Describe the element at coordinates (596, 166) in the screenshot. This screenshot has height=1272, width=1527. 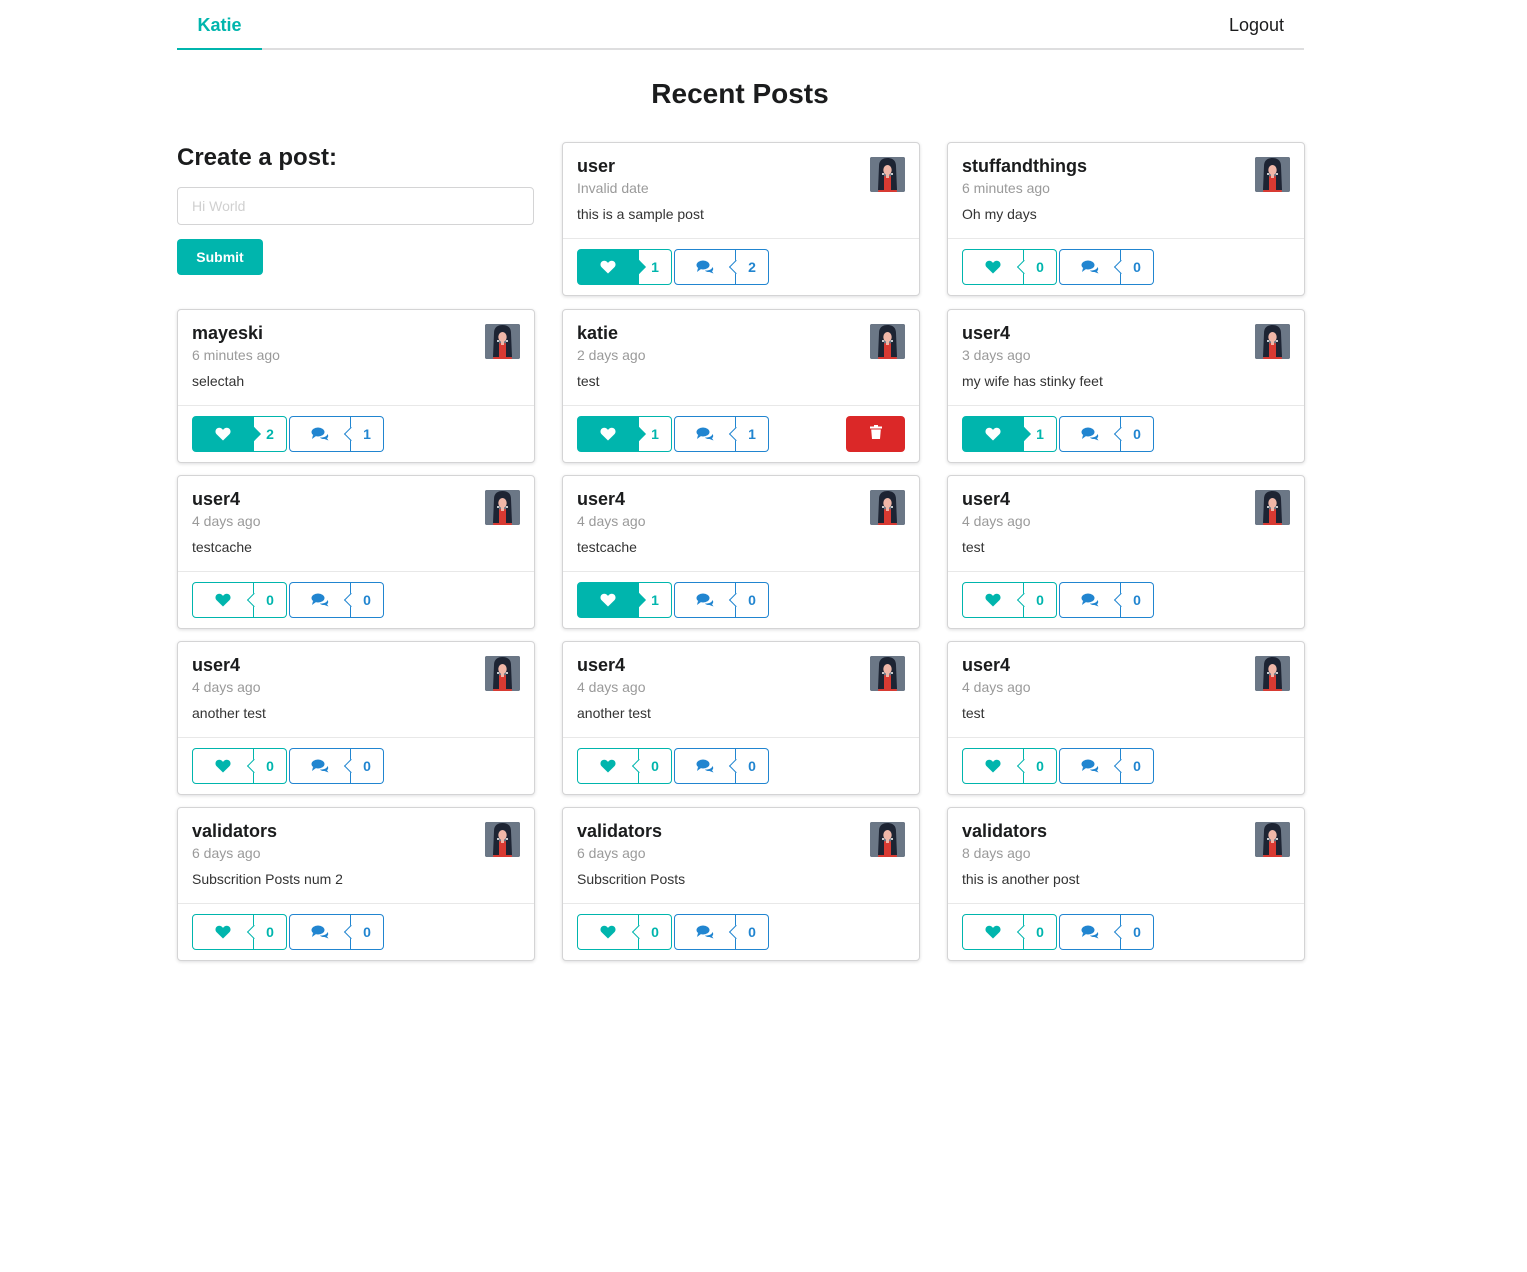
I see `post-author: user` at that location.